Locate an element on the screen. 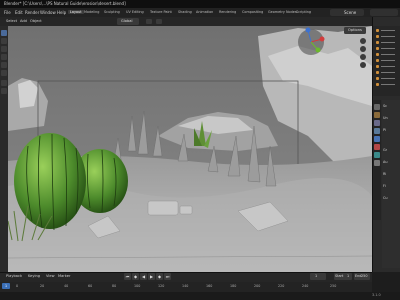 This screenshot has width=400, height=300. view-menu: View is located at coordinates (50, 276).